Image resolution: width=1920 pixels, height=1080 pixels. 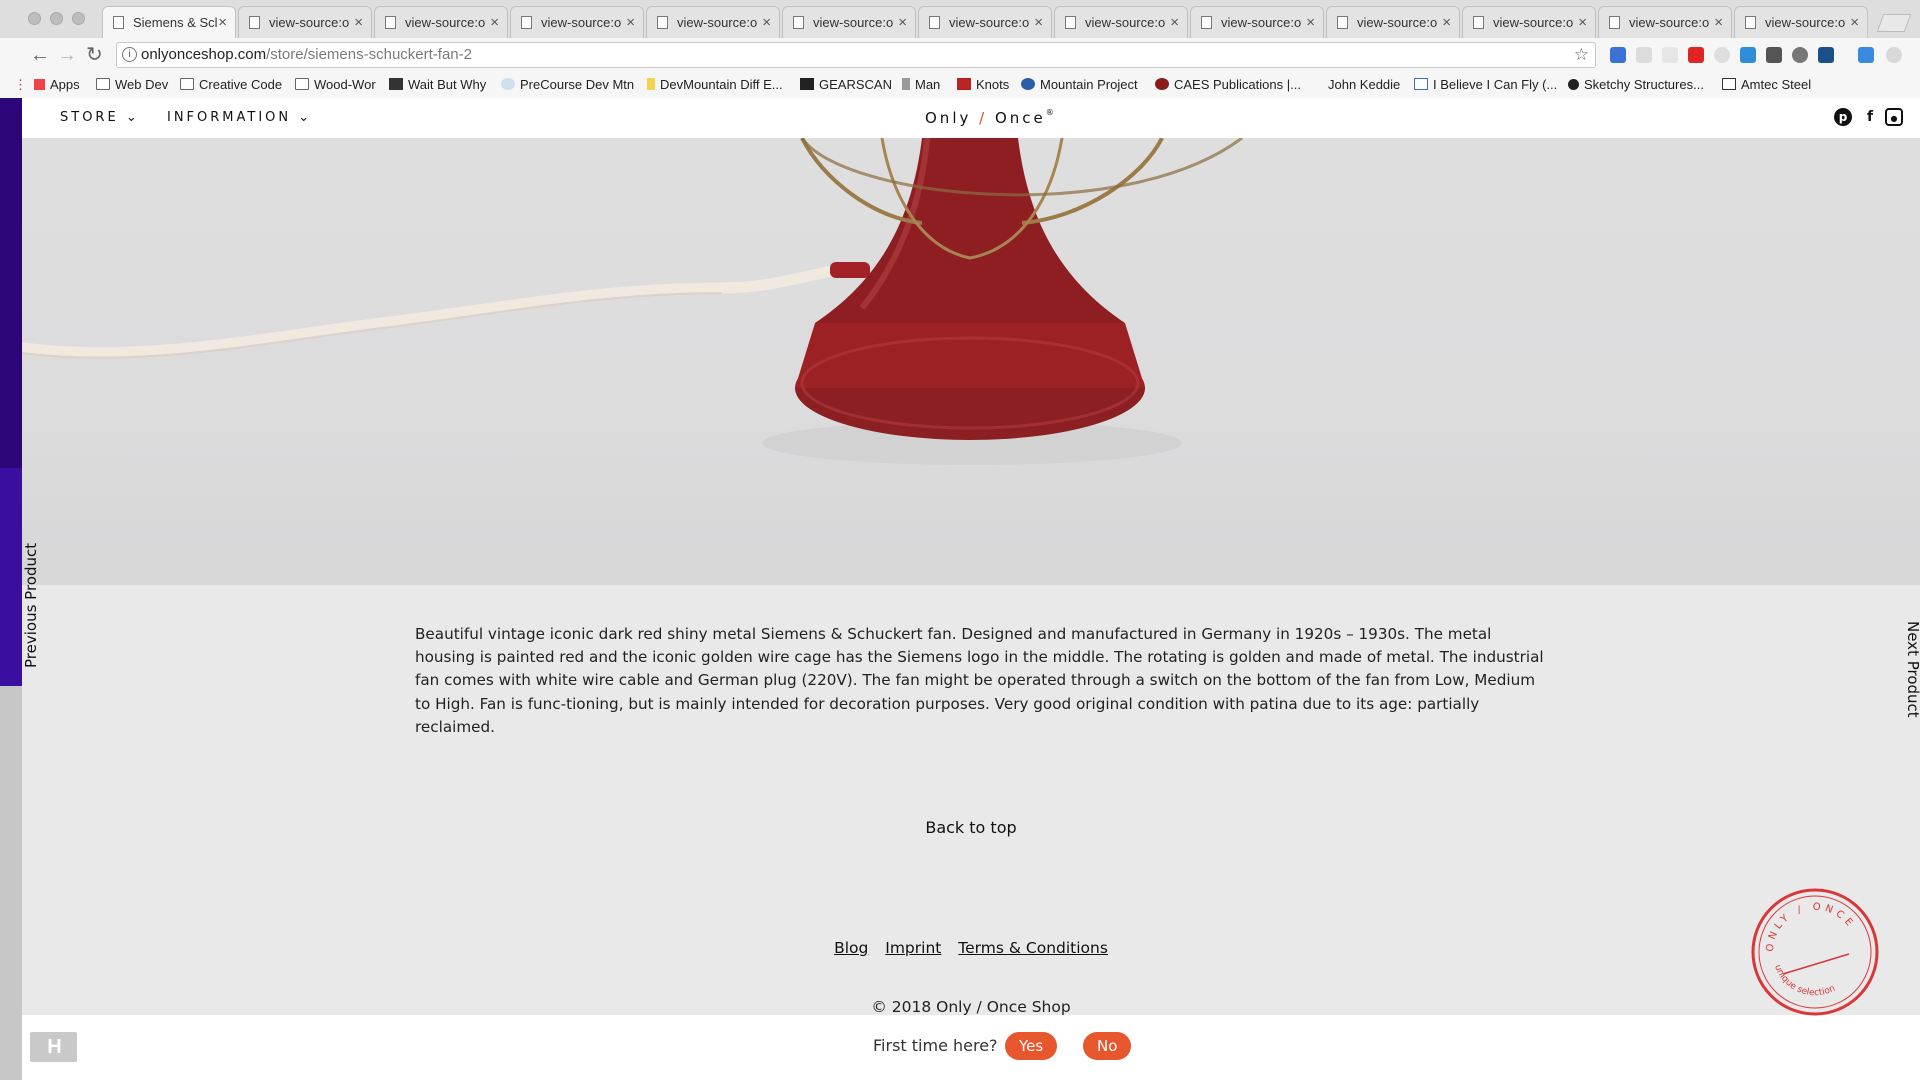 I want to click on unique-selection-stamp: ONLY / ONCE unique selection, so click(x=1815, y=952).